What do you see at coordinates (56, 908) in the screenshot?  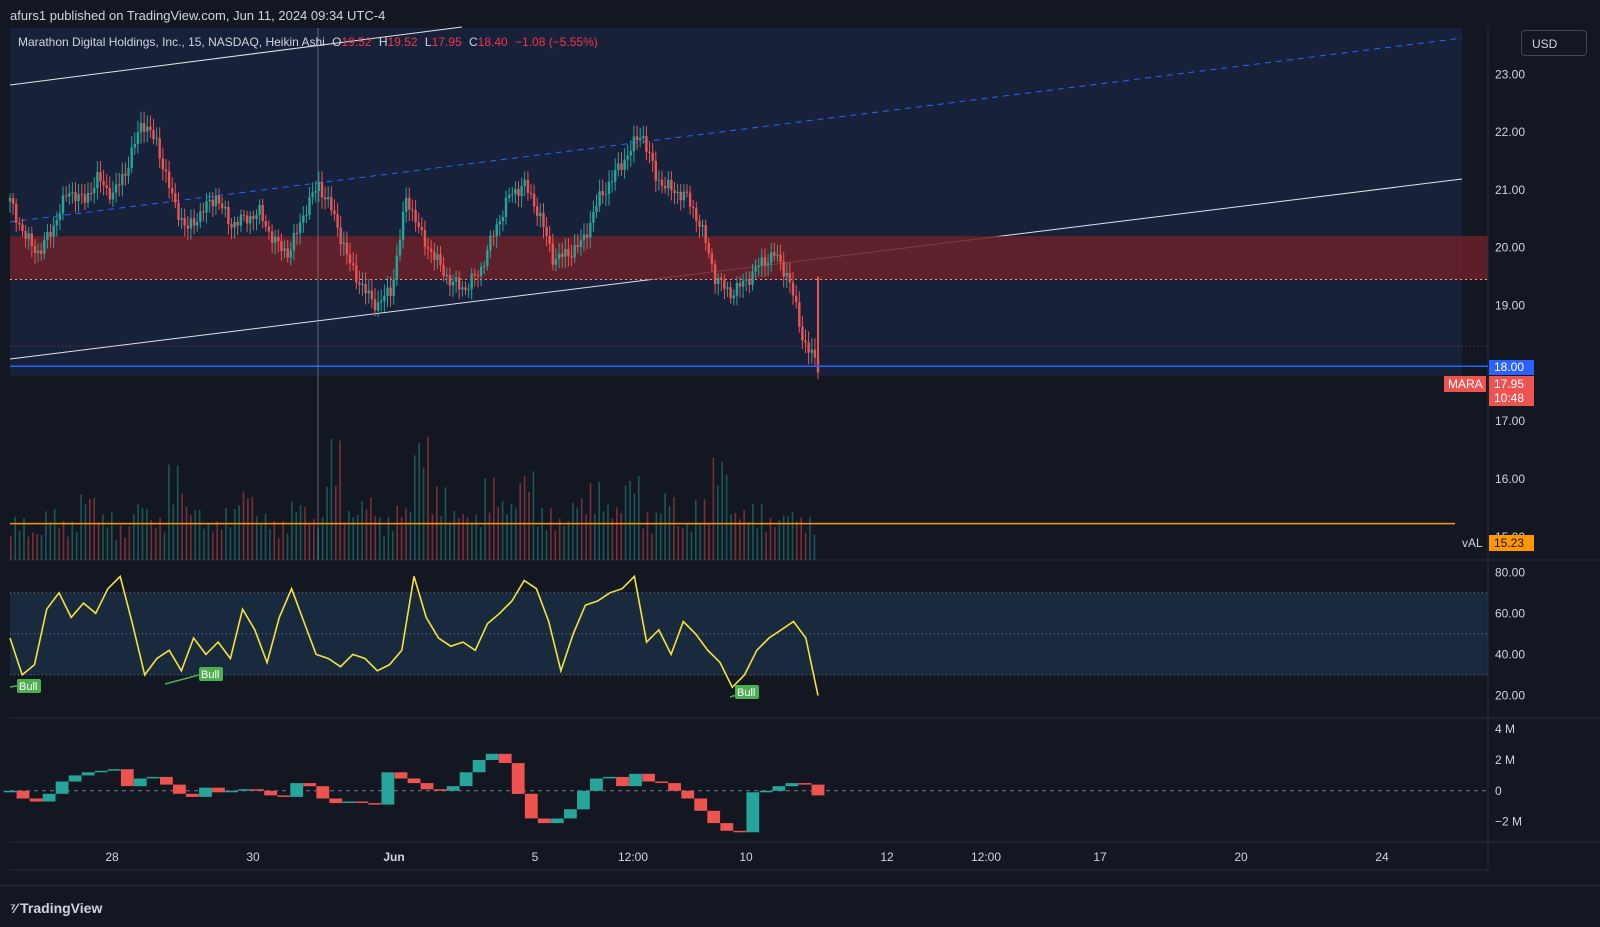 I see `tradingview-logo: ⁷⁄ TradingView` at bounding box center [56, 908].